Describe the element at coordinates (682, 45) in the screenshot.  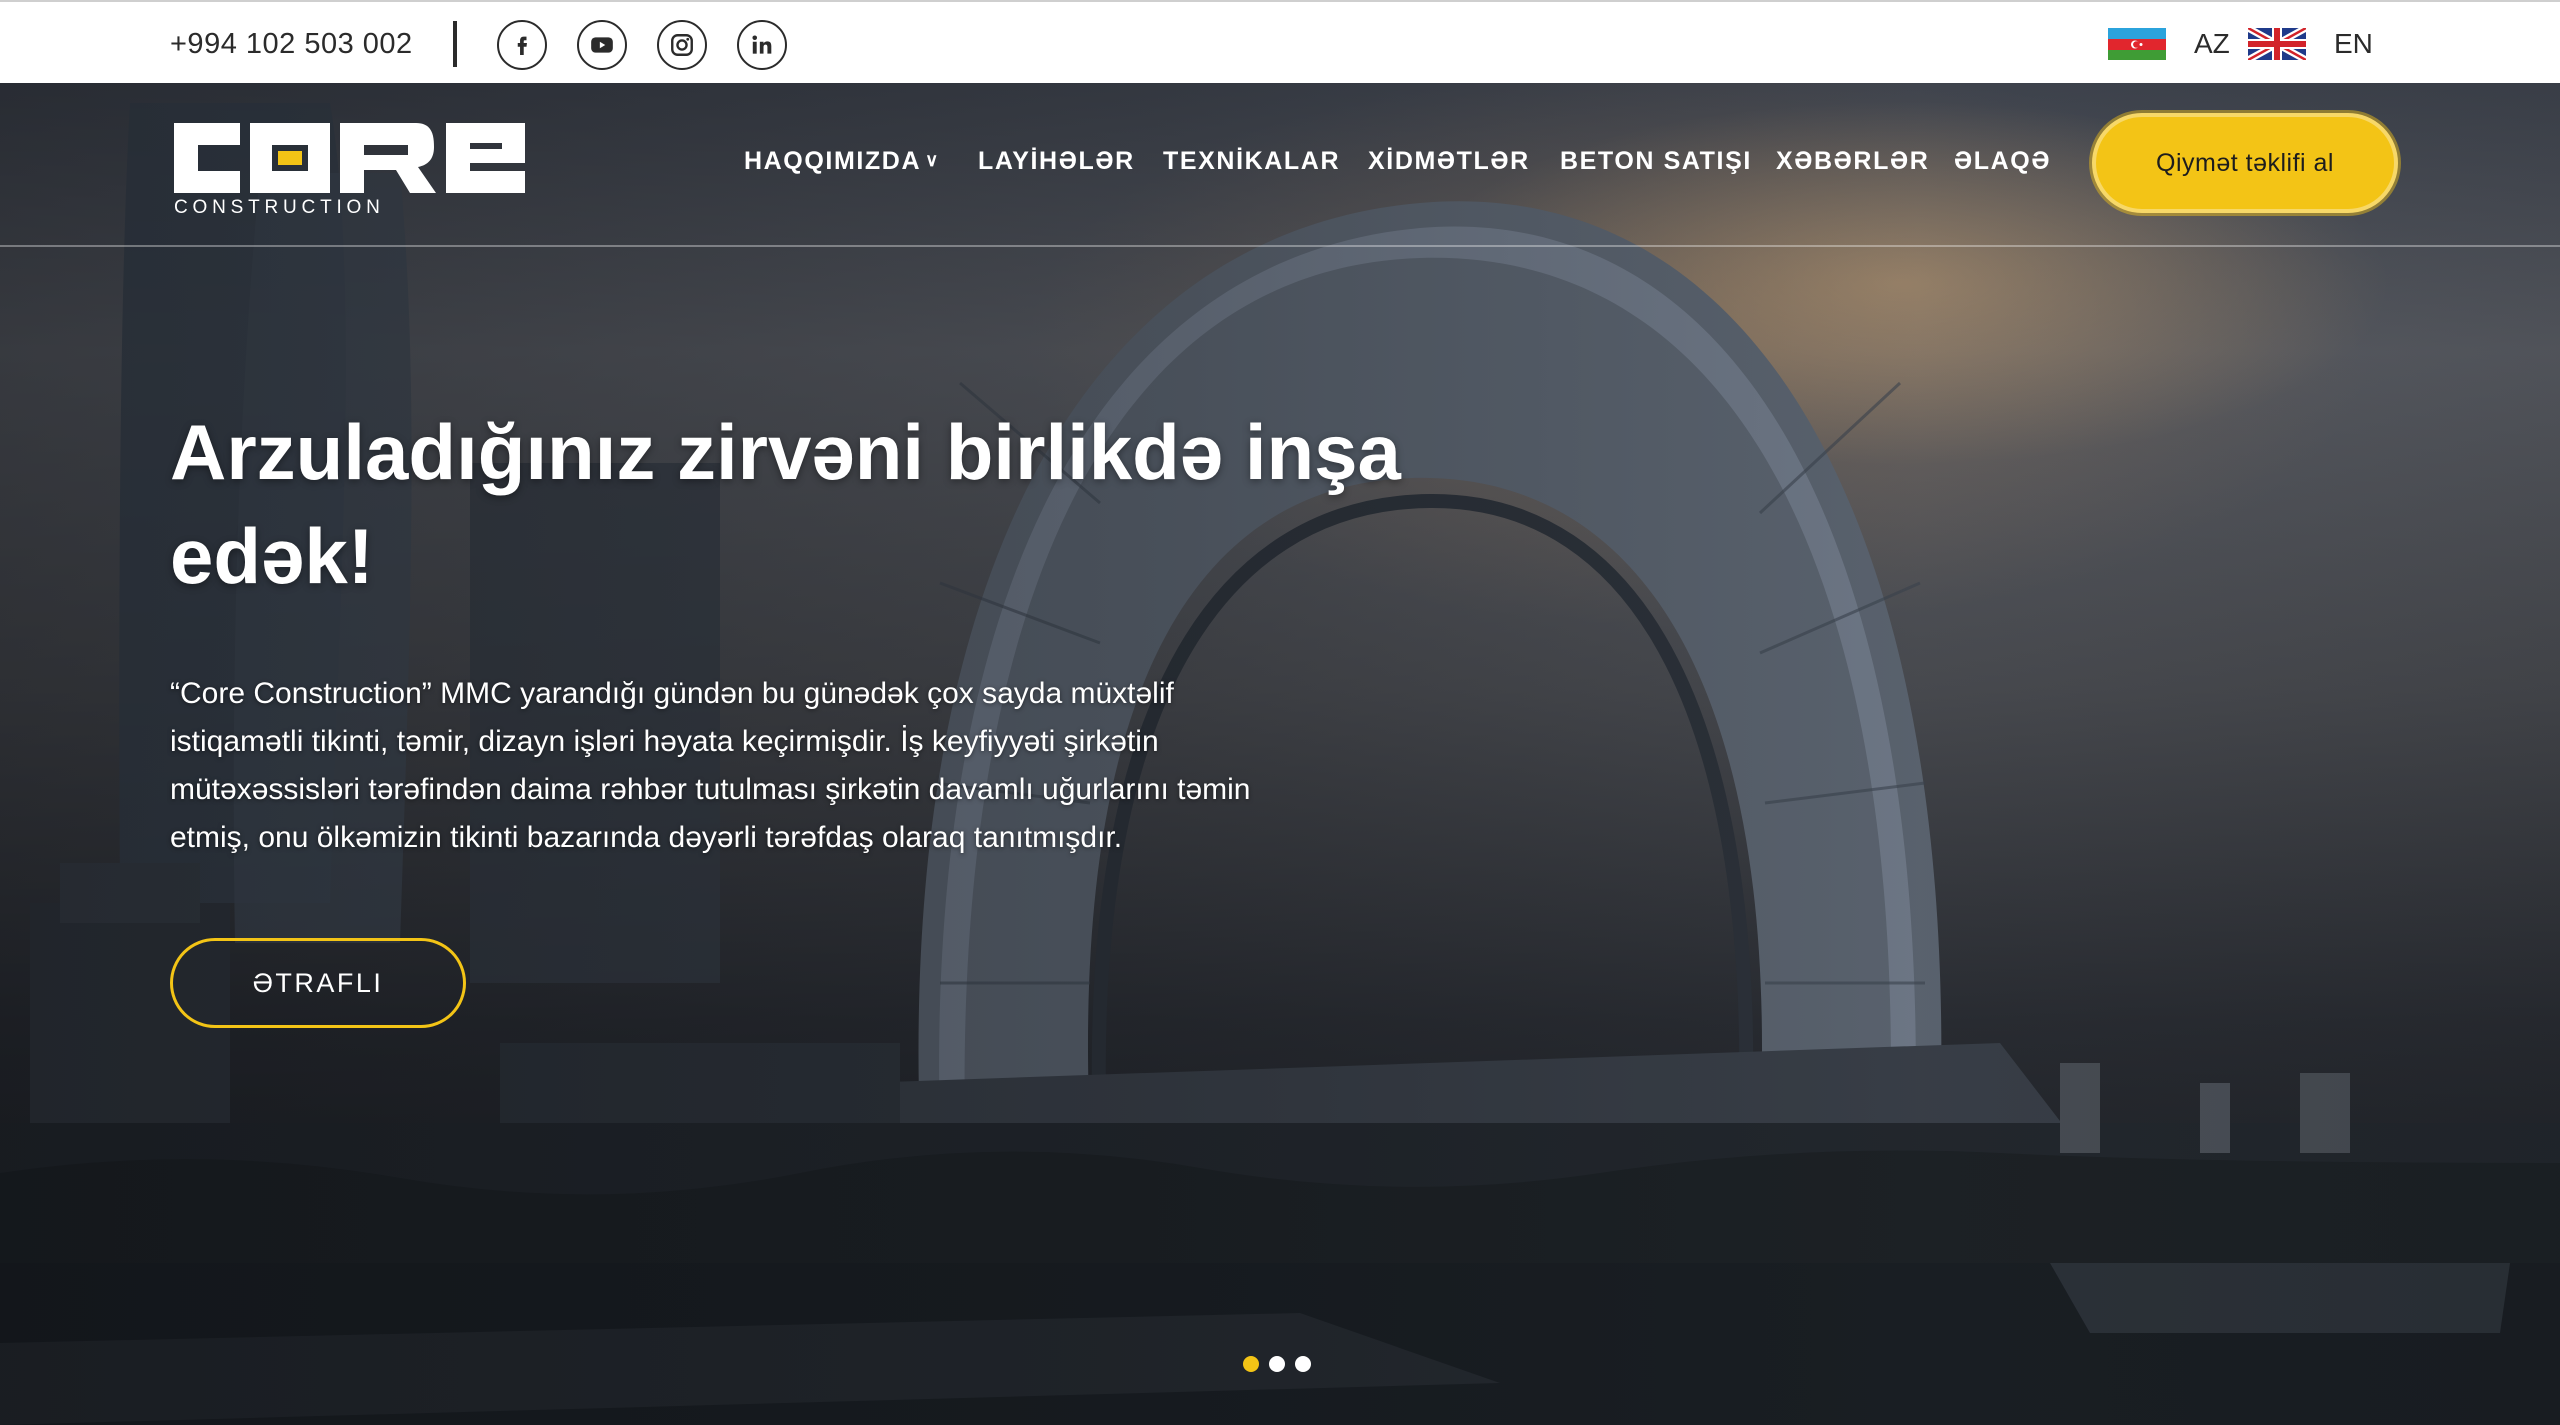
I see `instagram-icon` at that location.